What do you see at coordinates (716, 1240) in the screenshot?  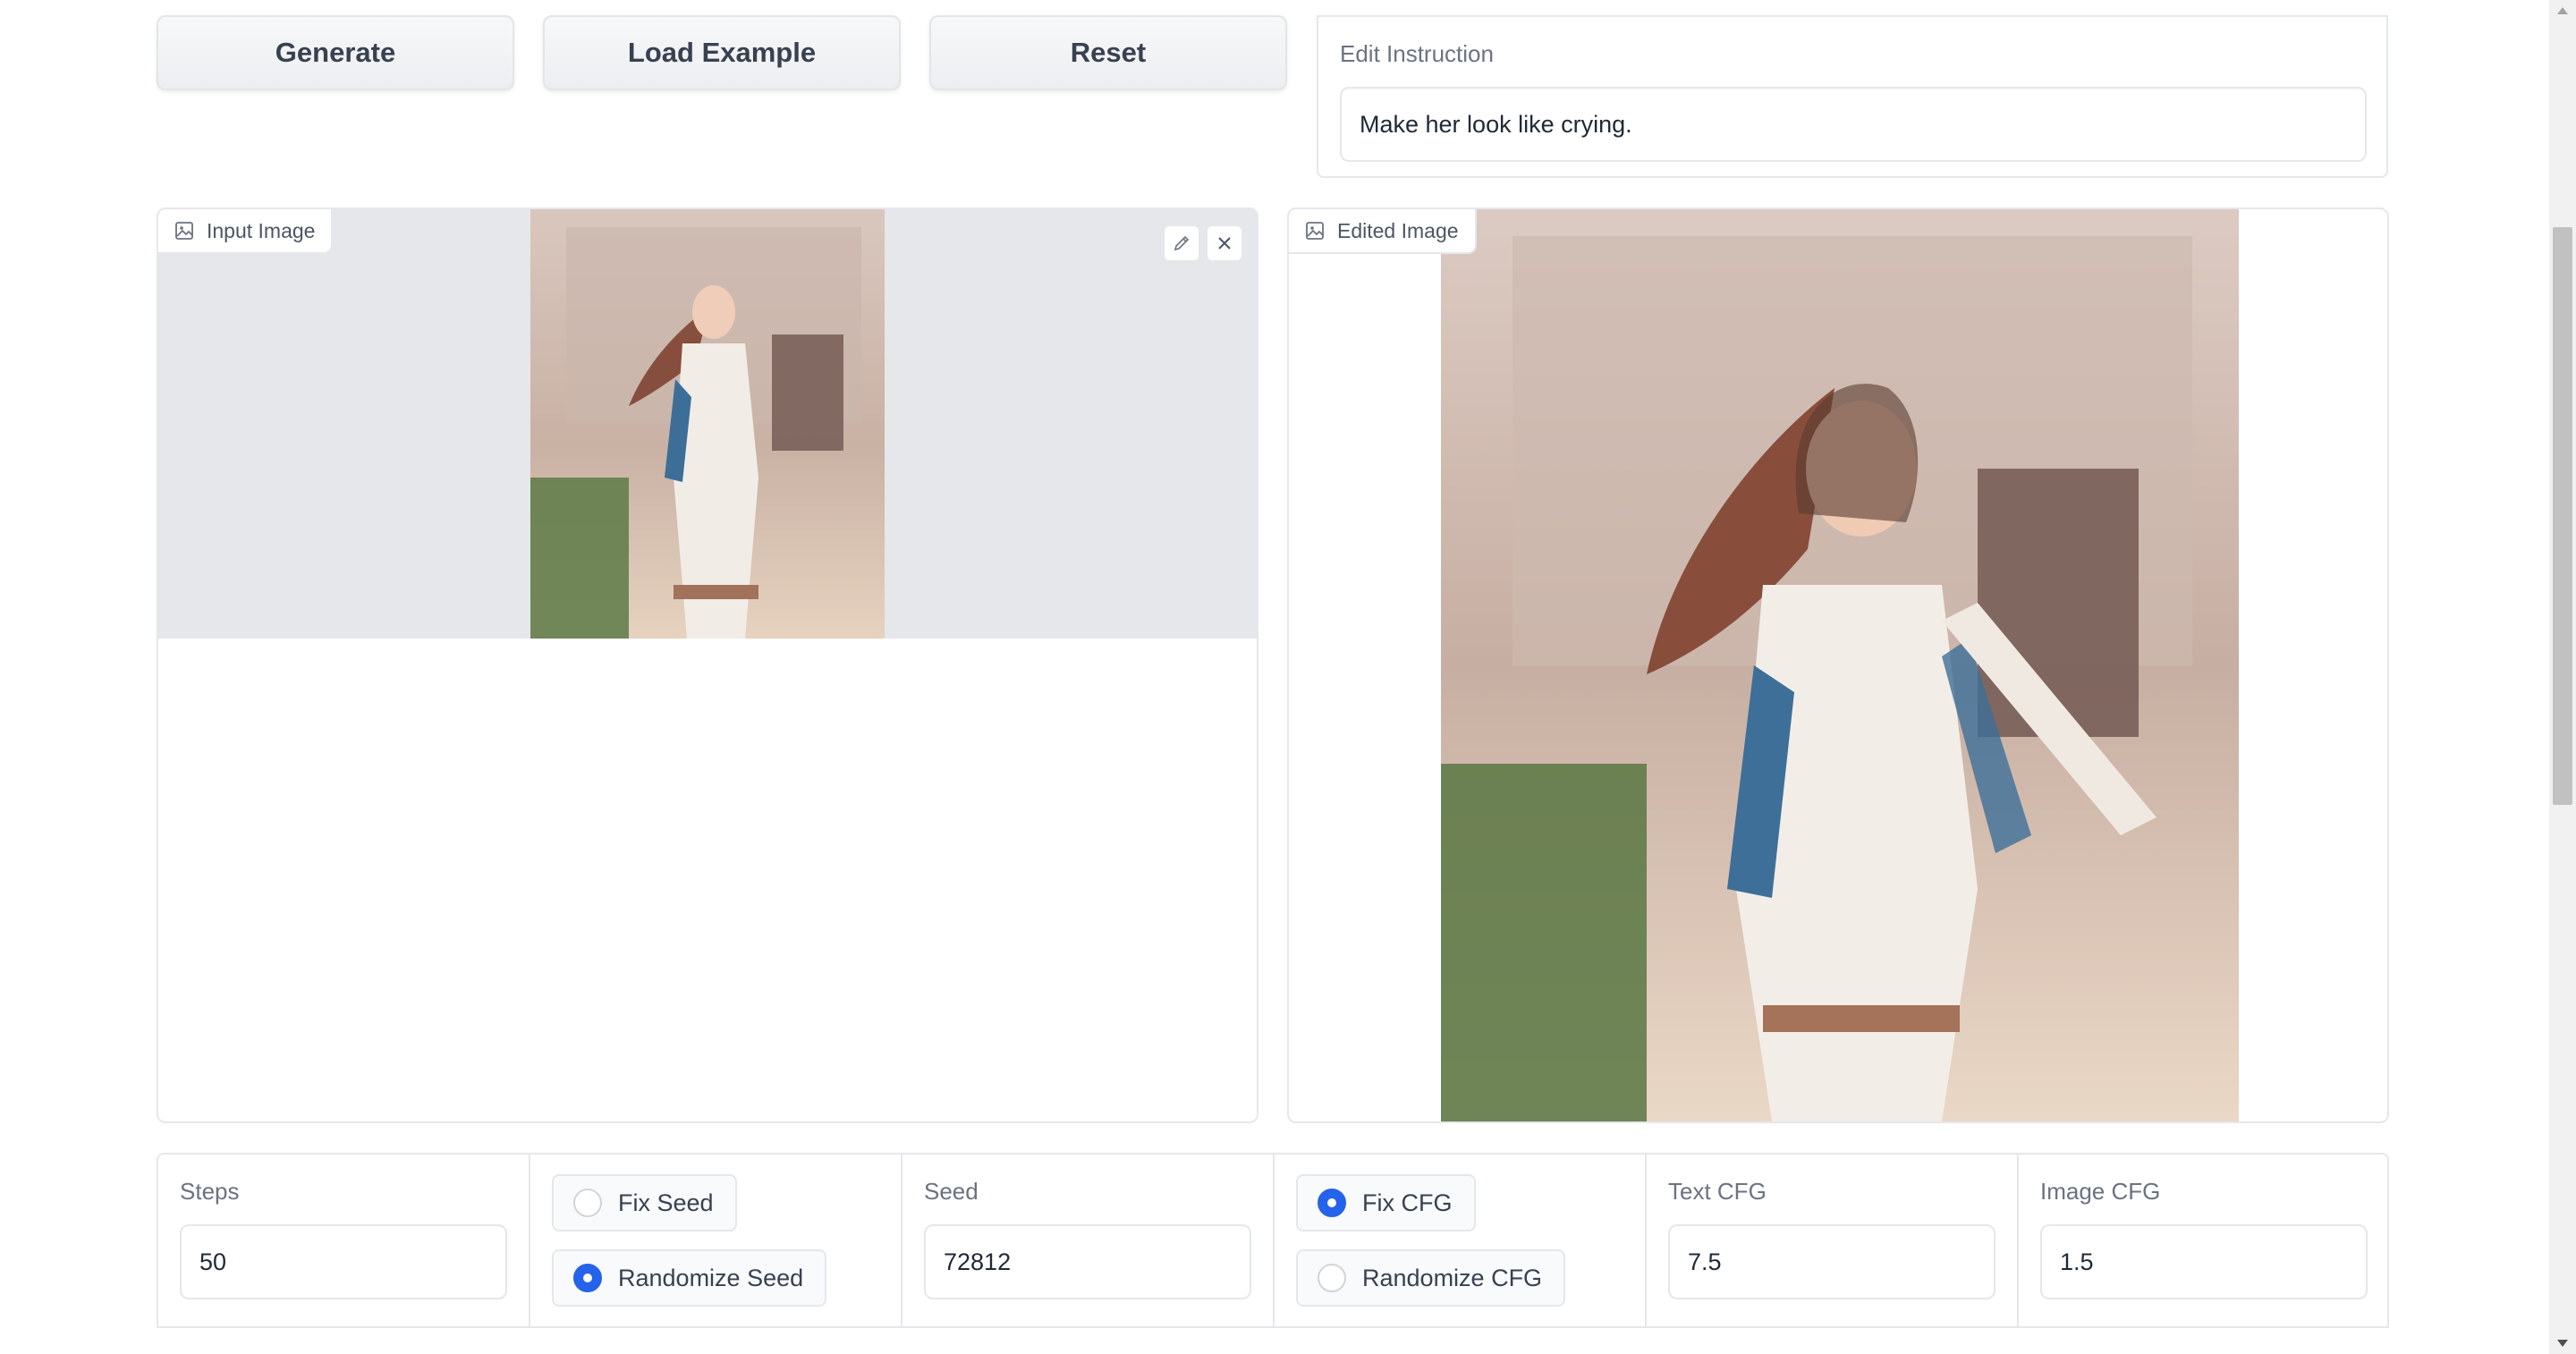 I see `seed-mode-cell: Fix Seed Randomize Seed` at bounding box center [716, 1240].